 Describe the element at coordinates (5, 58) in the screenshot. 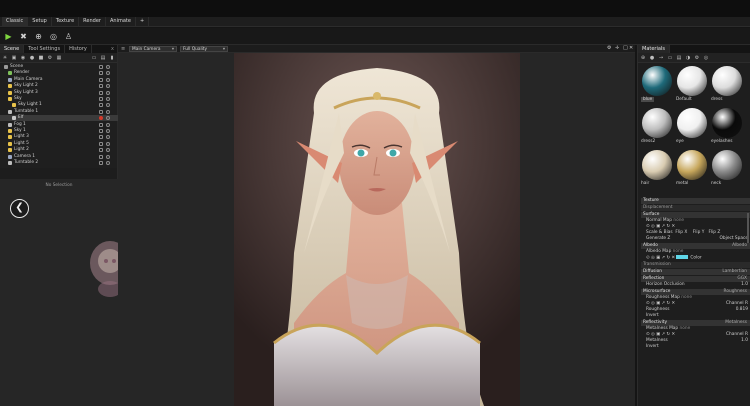

I see `light-icon: ☀` at that location.